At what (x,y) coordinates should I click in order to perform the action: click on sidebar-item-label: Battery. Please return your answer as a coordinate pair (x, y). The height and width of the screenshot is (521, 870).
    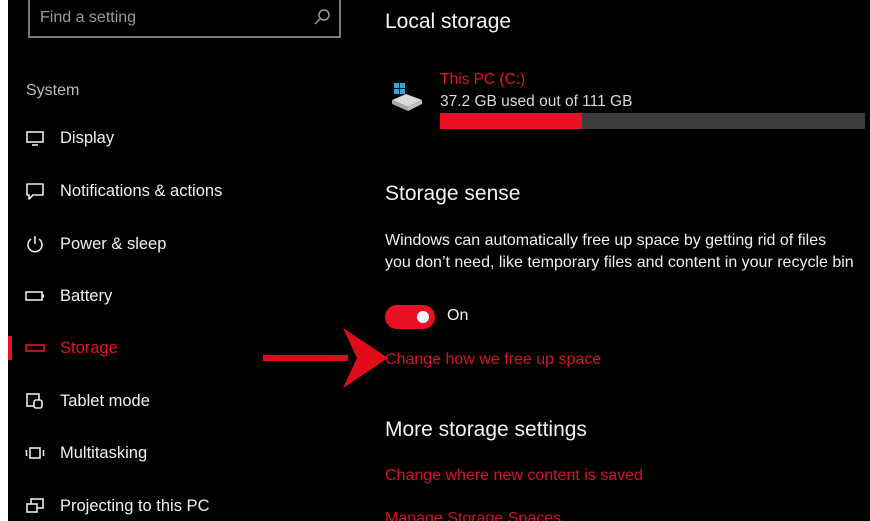
    Looking at the image, I should click on (86, 295).